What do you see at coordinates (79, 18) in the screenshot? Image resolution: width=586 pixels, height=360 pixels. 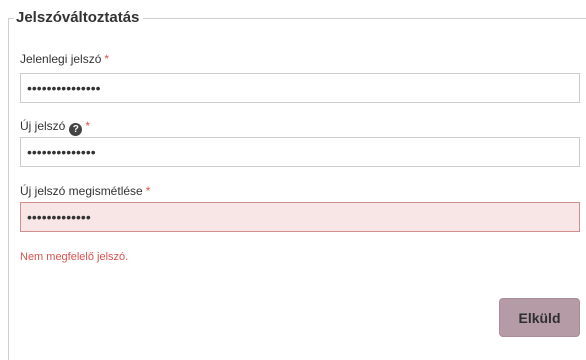 I see `fieldset-legend: Jelszóváltoztatás` at bounding box center [79, 18].